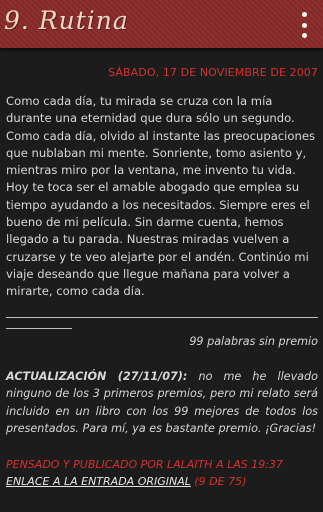  I want to click on update-label: ACTUALIZACIÓN (27/11/07):, so click(97, 376).